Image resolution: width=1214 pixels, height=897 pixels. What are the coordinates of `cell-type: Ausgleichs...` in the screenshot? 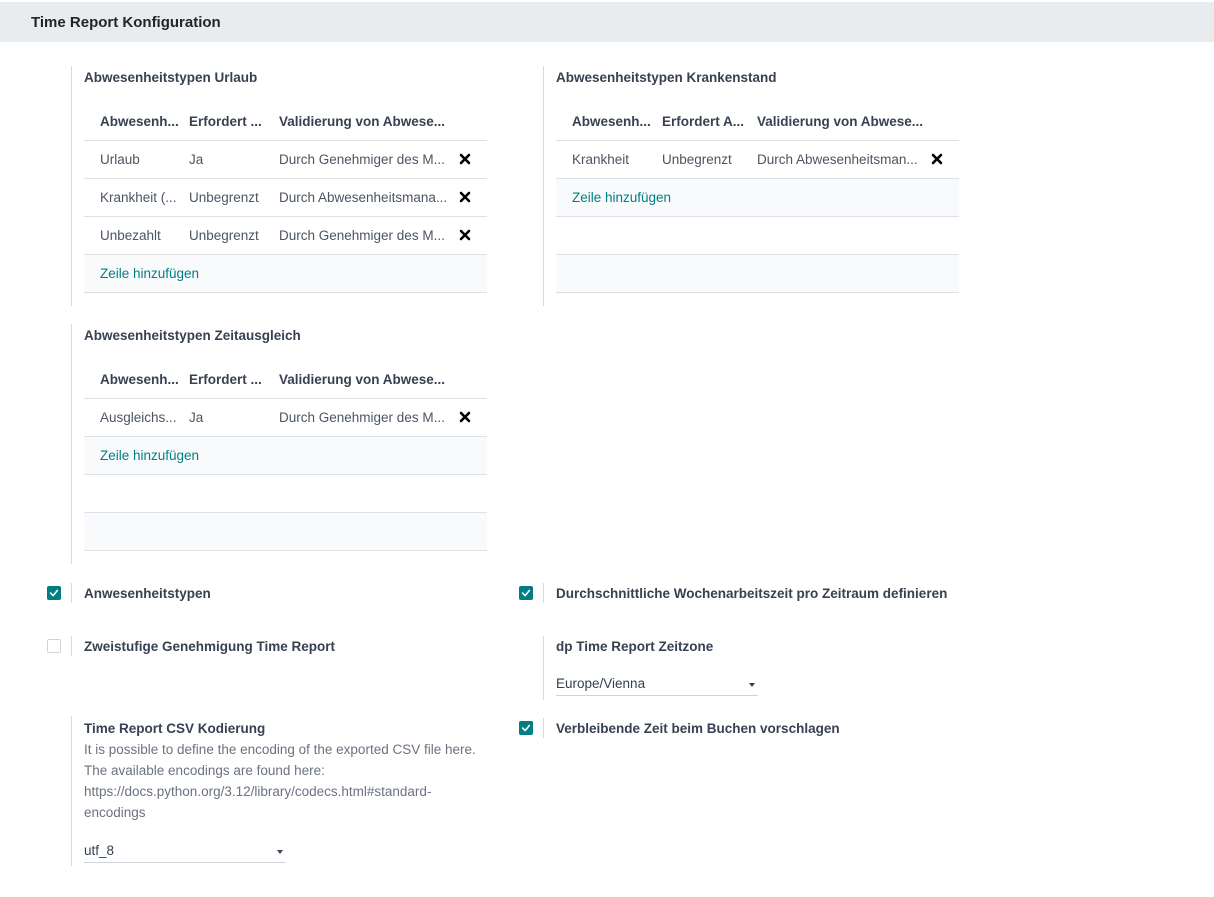 It's located at (138, 417).